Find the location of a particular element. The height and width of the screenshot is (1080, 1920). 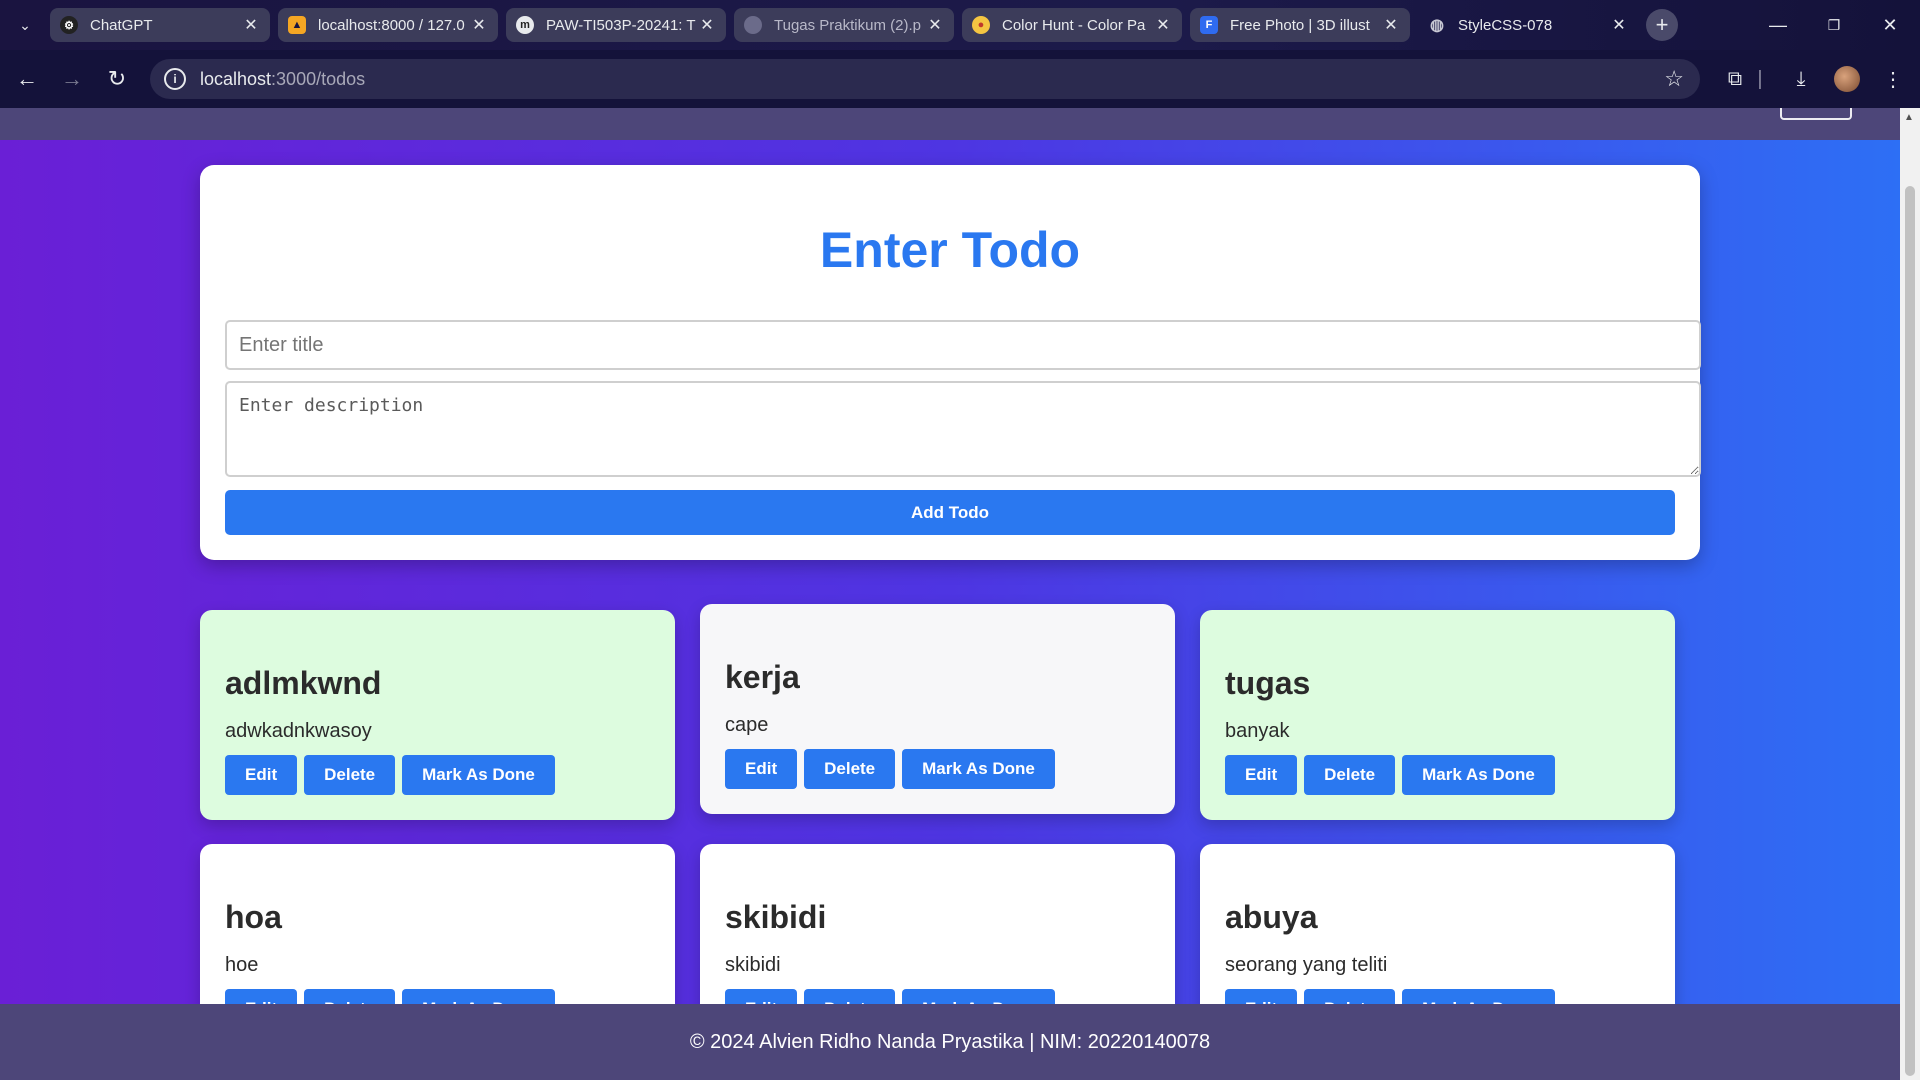

todo-title: kerja is located at coordinates (762, 677).